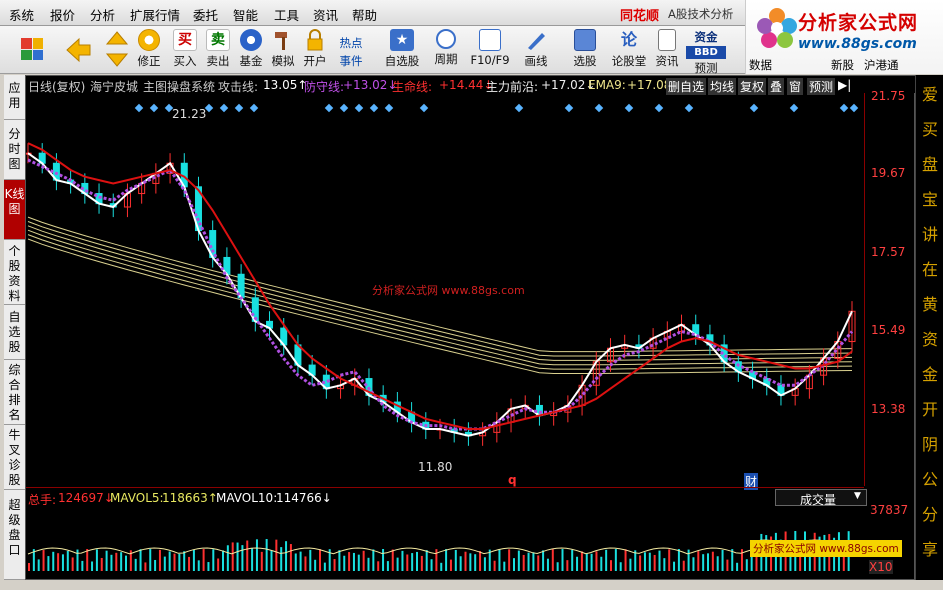 This screenshot has width=943, height=590. I want to click on event-marker-q: q, so click(512, 480).